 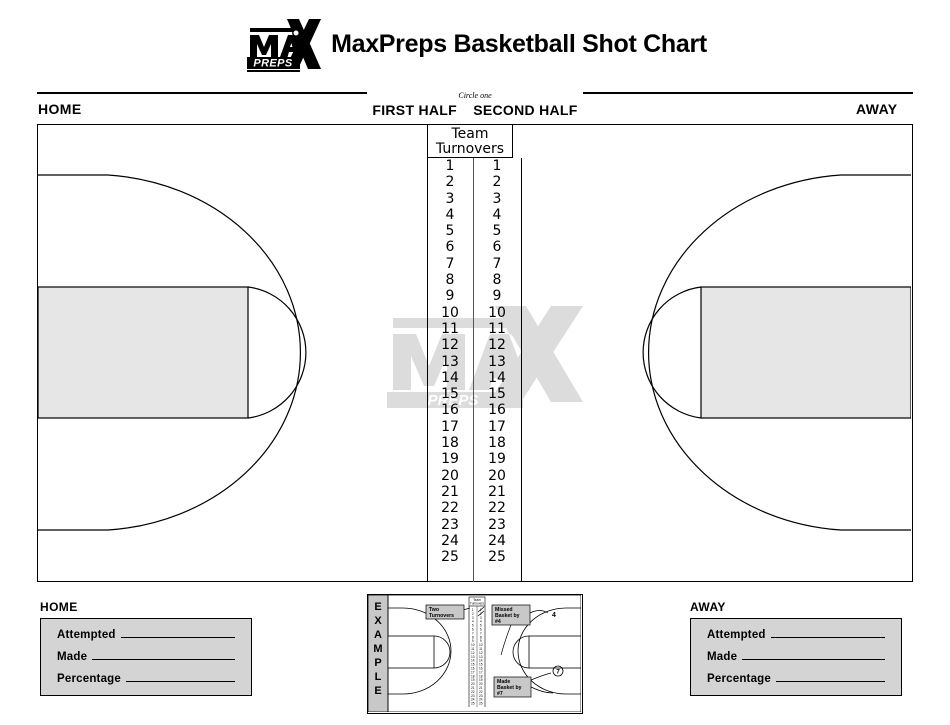 I want to click on home-attempted-label: Attempted, so click(x=86, y=635).